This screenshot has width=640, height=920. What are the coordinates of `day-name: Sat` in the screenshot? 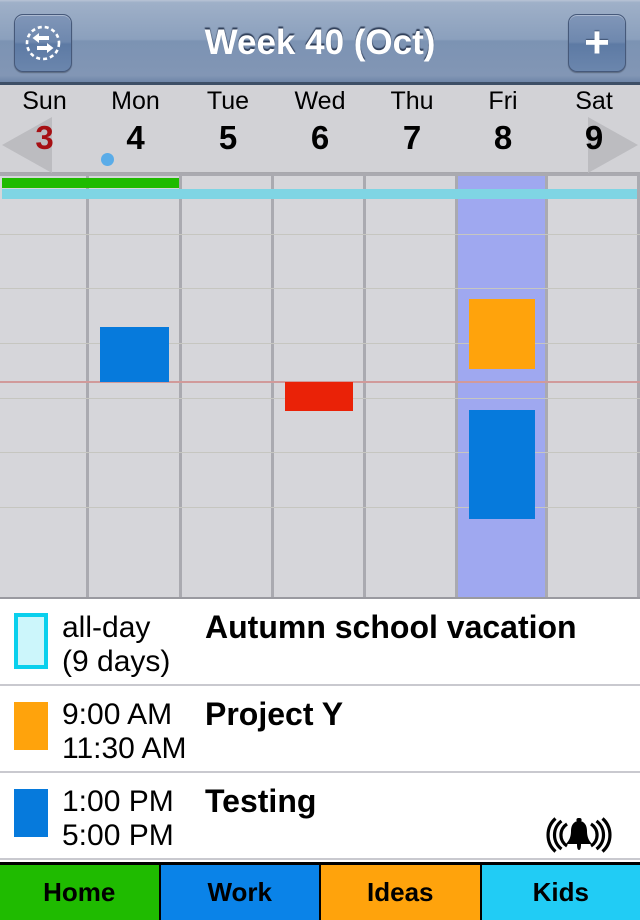 It's located at (594, 101).